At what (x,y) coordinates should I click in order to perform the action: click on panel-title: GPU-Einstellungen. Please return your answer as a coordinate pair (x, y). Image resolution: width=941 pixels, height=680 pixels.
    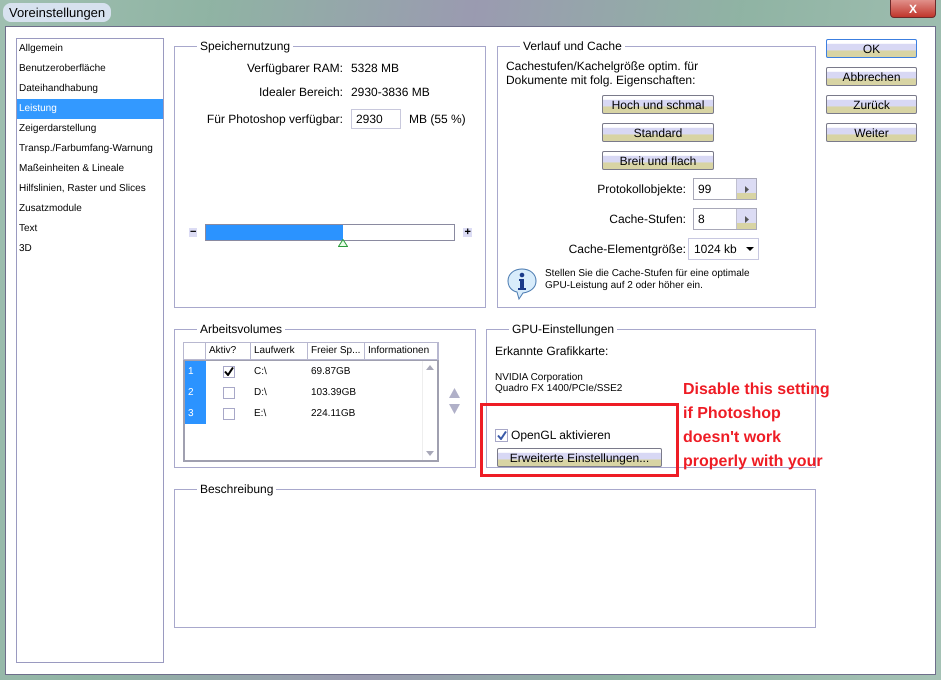
    Looking at the image, I should click on (563, 329).